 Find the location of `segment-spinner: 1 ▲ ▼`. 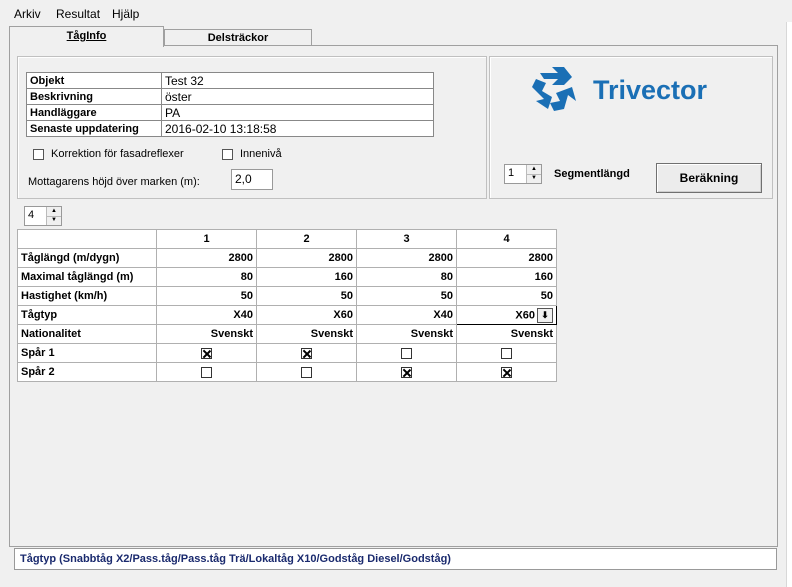

segment-spinner: 1 ▲ ▼ is located at coordinates (523, 174).